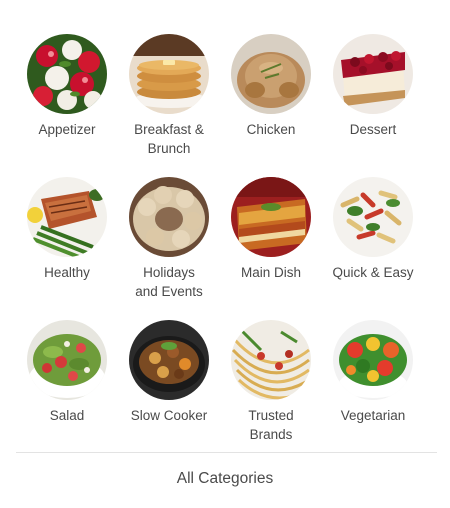  What do you see at coordinates (373, 74) in the screenshot?
I see `dessert-image` at bounding box center [373, 74].